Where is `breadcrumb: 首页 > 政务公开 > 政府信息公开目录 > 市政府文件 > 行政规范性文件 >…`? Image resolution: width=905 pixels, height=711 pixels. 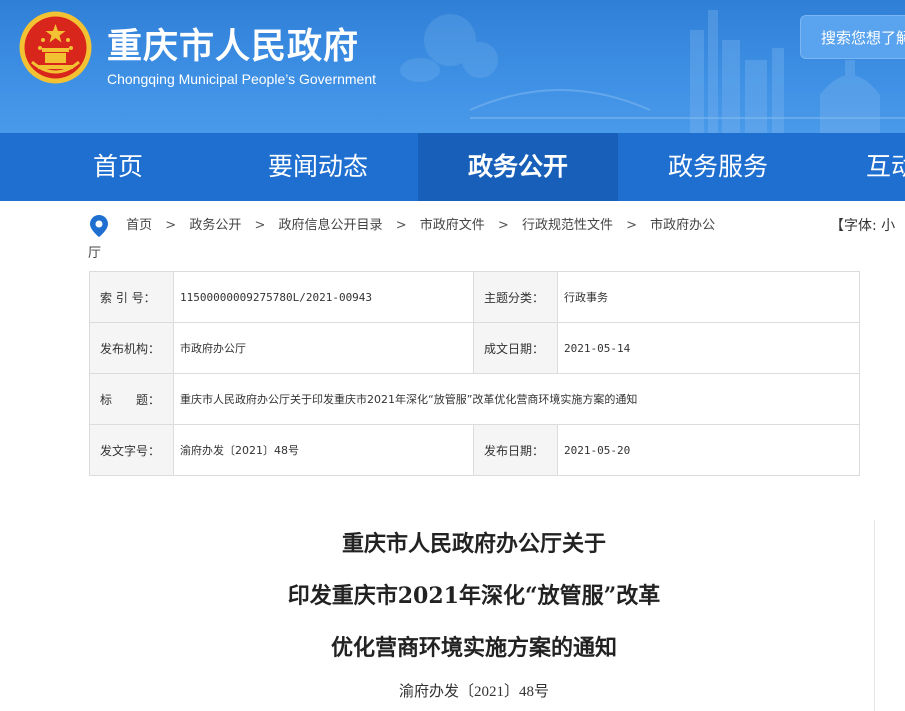
breadcrumb: 首页 > 政务公开 > 政府信息公开目录 > 市政府文件 > 行政规范性文件 >… is located at coordinates (408, 240).